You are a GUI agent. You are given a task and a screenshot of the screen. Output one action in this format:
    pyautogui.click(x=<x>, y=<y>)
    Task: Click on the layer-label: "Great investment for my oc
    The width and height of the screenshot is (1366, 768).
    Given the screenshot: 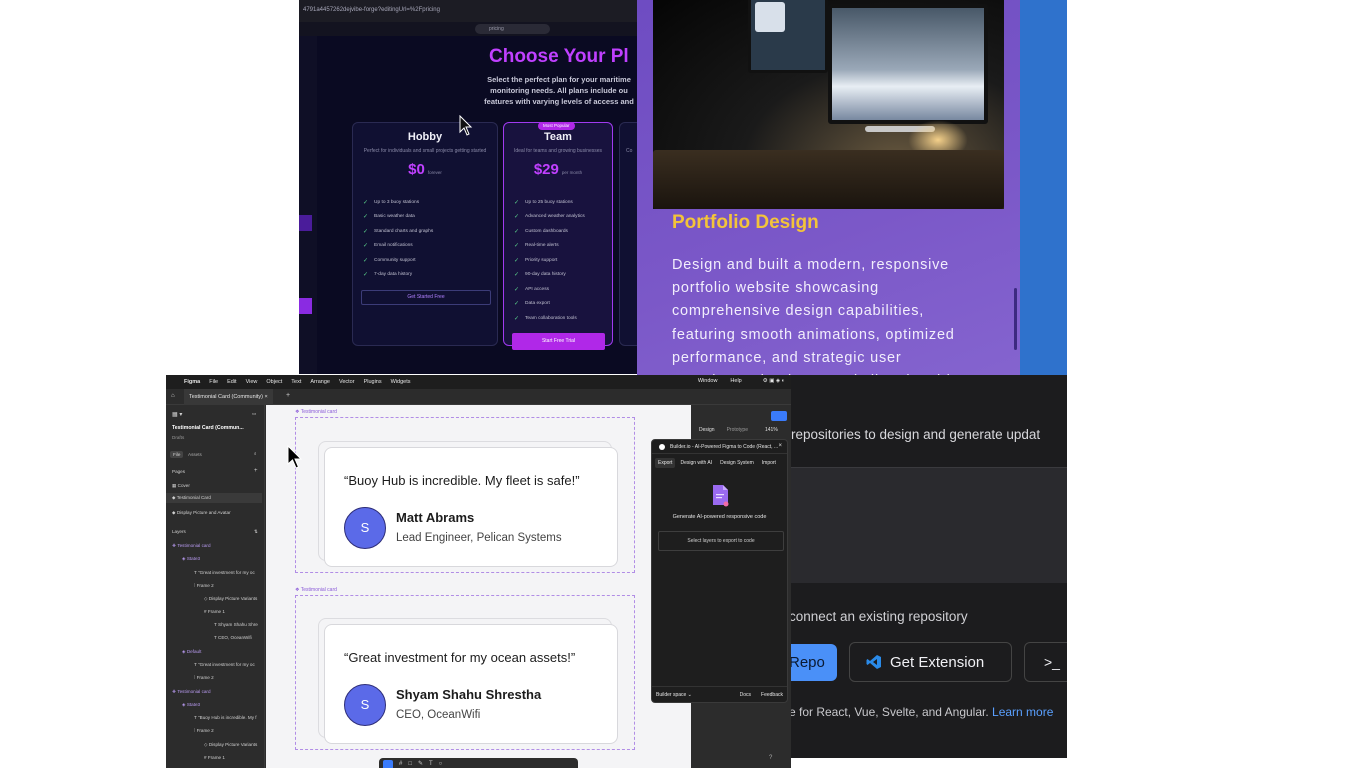 What is the action you would take?
    pyautogui.click(x=226, y=572)
    